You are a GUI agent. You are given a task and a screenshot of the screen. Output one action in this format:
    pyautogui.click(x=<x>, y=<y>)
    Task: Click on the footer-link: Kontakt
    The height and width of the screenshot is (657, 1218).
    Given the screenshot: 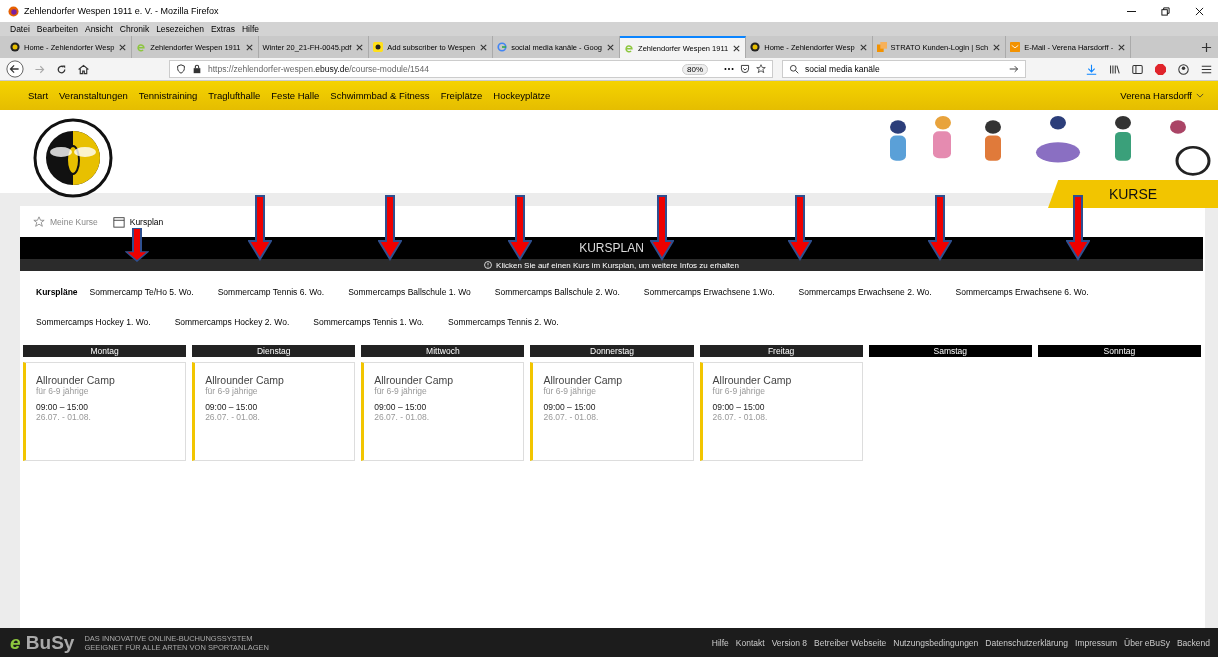 What is the action you would take?
    pyautogui.click(x=750, y=642)
    